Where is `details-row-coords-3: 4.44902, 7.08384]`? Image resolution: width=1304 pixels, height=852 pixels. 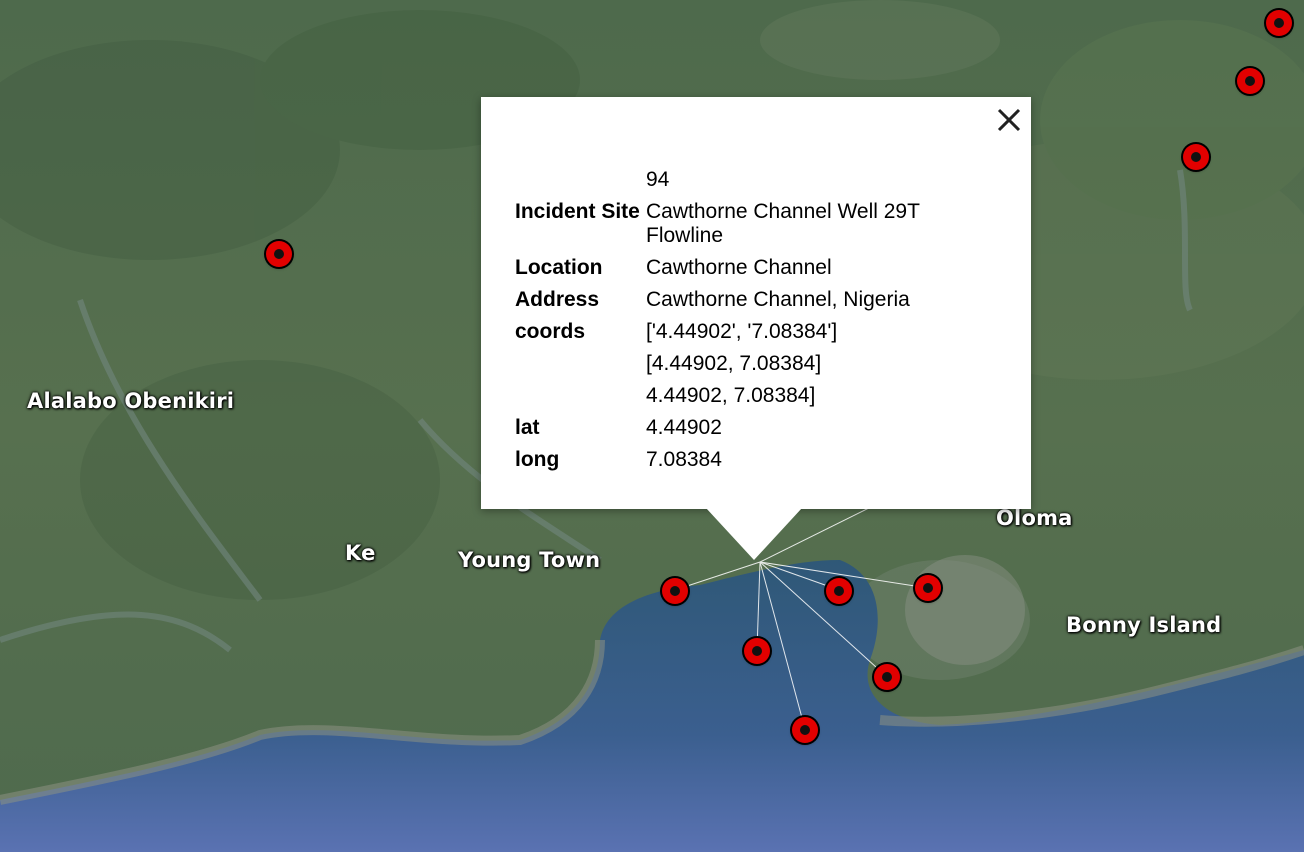 details-row-coords-3: 4.44902, 7.08384] is located at coordinates (745, 400).